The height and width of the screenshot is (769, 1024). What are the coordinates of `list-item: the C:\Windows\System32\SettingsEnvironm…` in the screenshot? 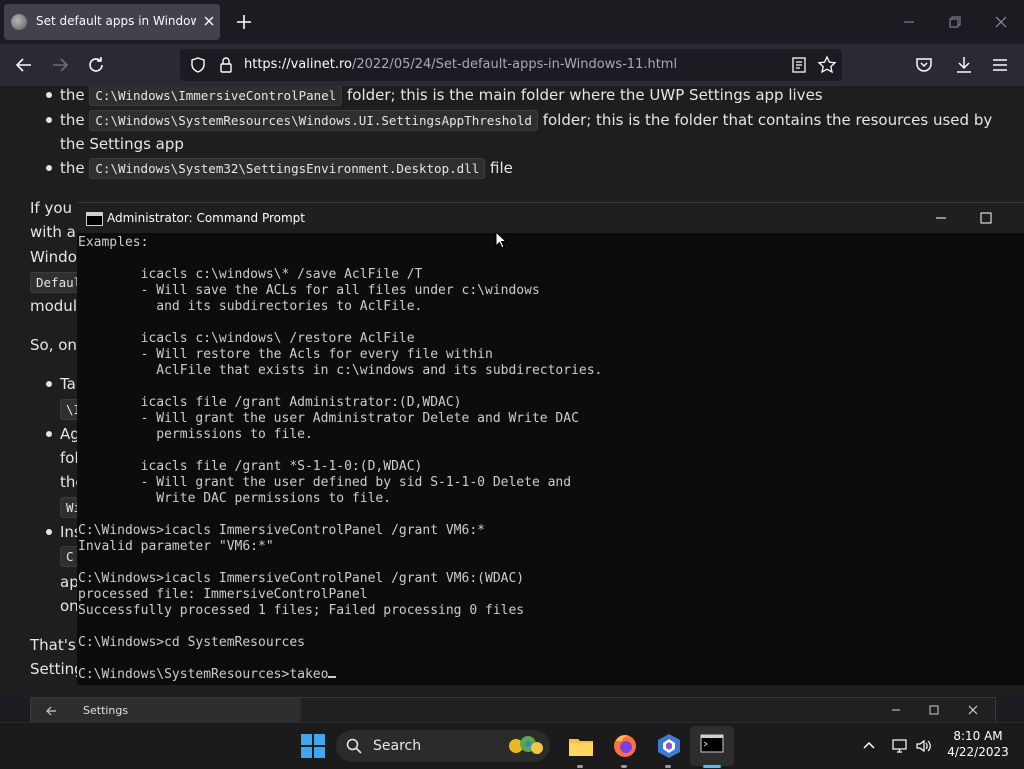 It's located at (286, 168).